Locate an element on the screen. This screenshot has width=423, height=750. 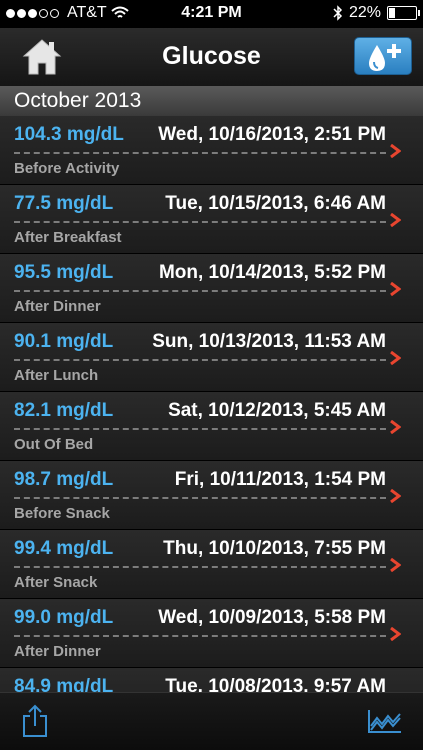
share-button is located at coordinates (35, 721).